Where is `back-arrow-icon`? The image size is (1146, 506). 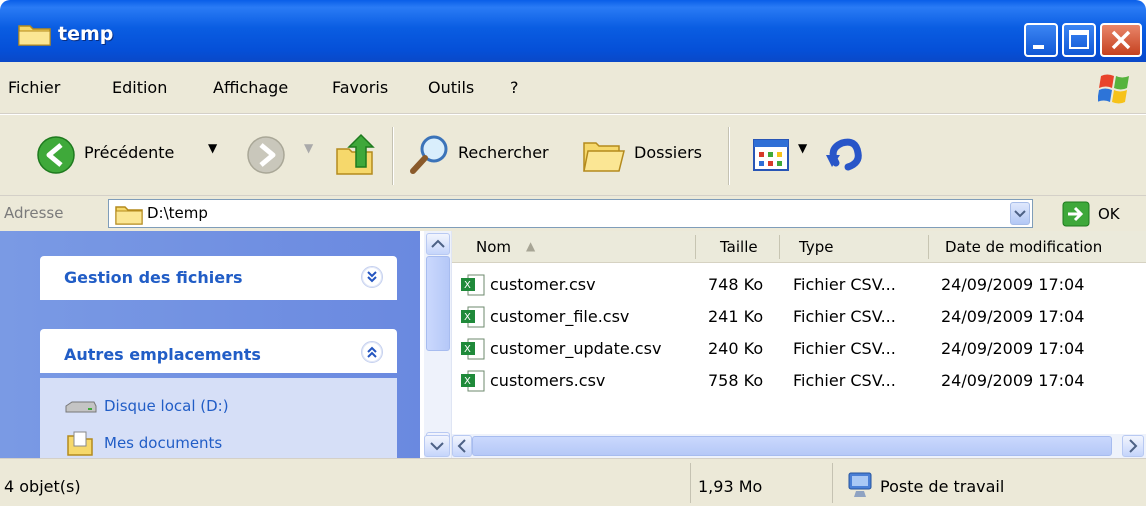
back-arrow-icon is located at coordinates (56, 155).